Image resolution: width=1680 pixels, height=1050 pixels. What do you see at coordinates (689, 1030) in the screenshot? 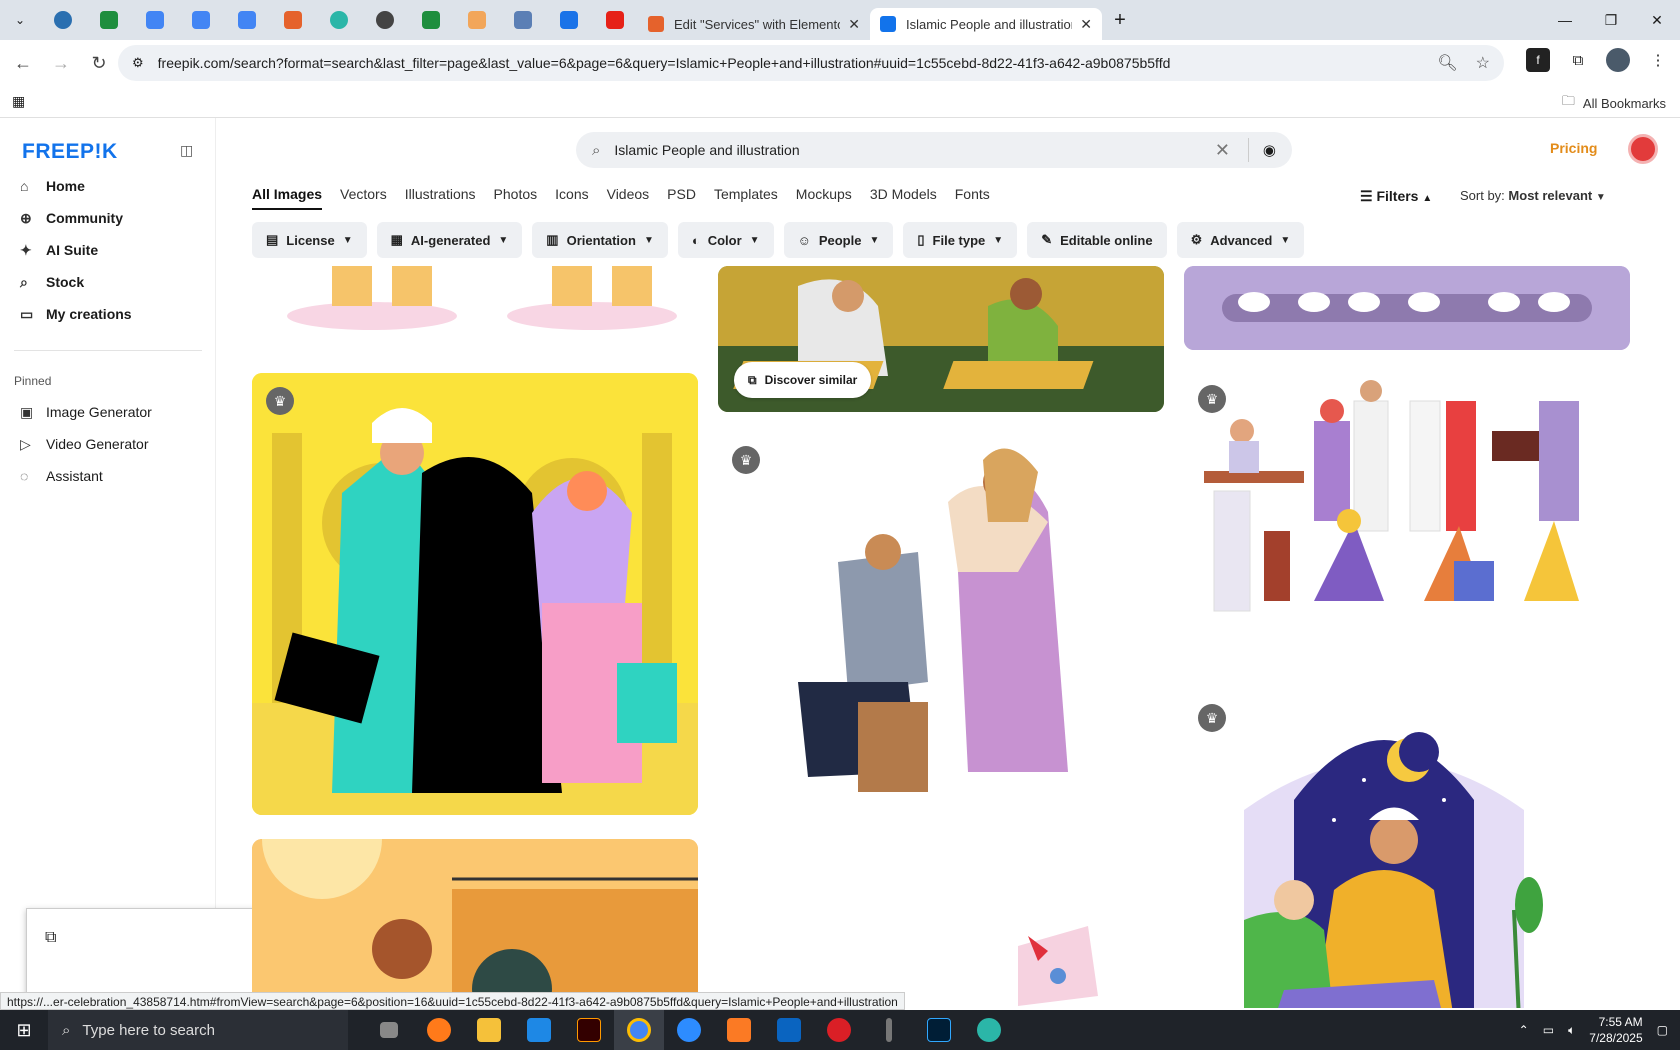
I see `zoom-app-icon` at bounding box center [689, 1030].